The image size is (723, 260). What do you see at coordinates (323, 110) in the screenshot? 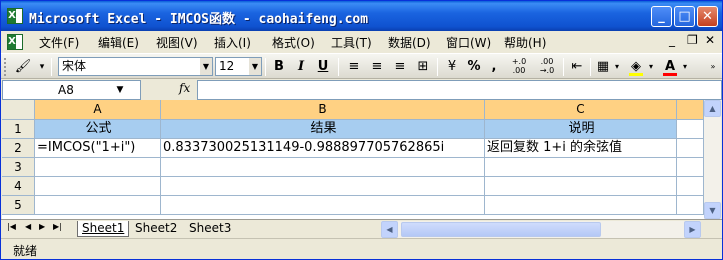
I see `column-header-b: B` at bounding box center [323, 110].